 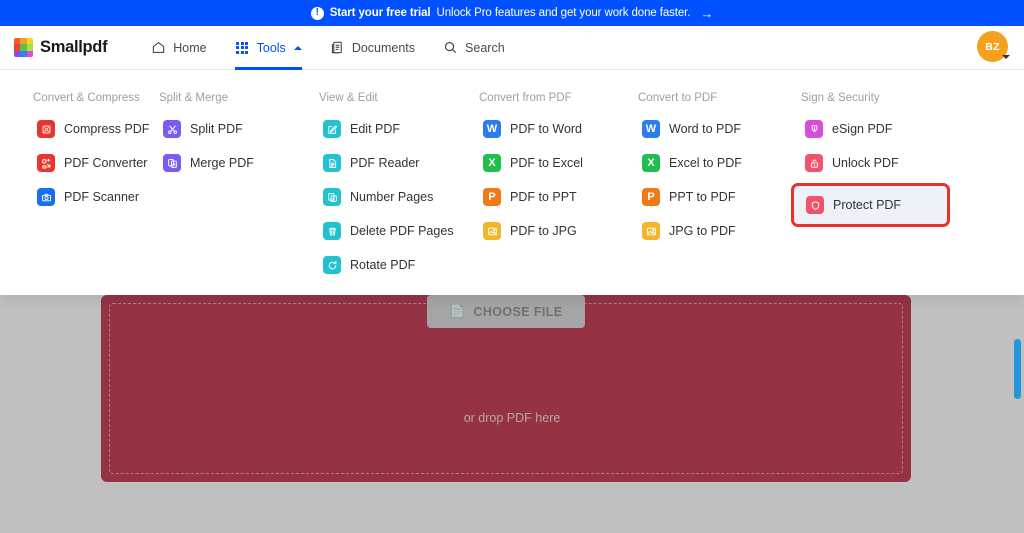 What do you see at coordinates (172, 163) in the screenshot?
I see `merge-pdf-icon` at bounding box center [172, 163].